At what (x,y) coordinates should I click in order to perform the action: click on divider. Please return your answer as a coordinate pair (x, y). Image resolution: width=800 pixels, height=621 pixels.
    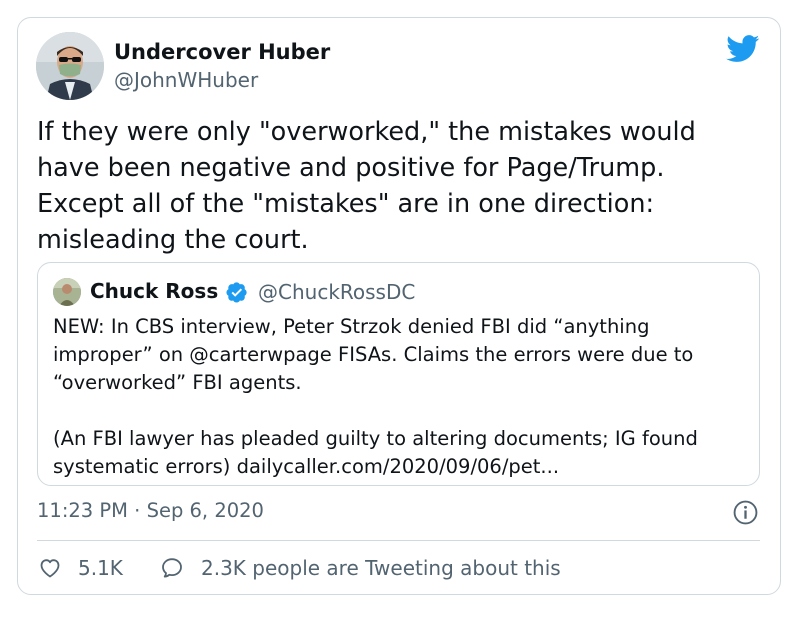
    Looking at the image, I should click on (398, 540).